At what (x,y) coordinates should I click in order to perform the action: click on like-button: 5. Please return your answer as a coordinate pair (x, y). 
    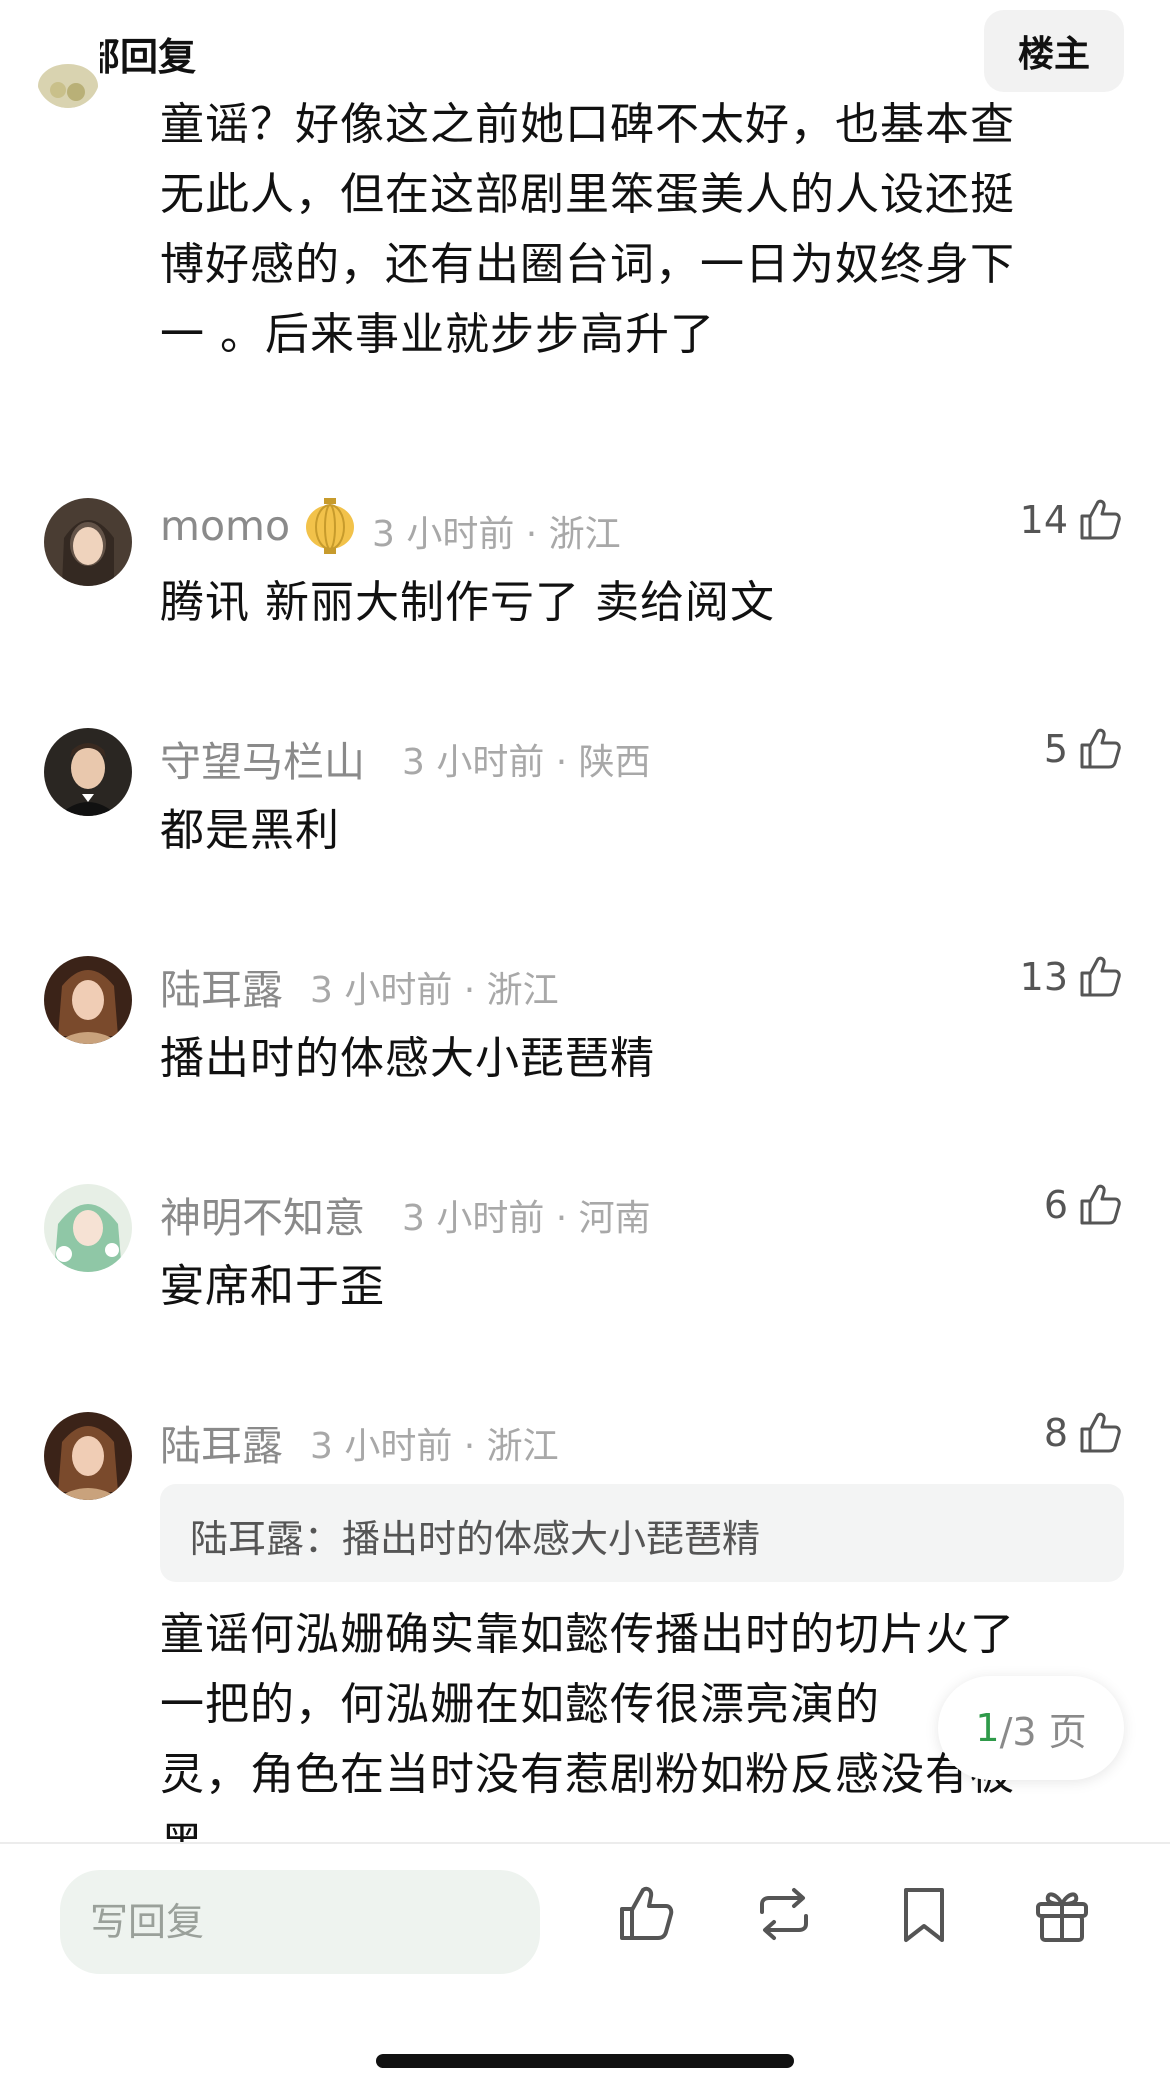
    Looking at the image, I should click on (1084, 749).